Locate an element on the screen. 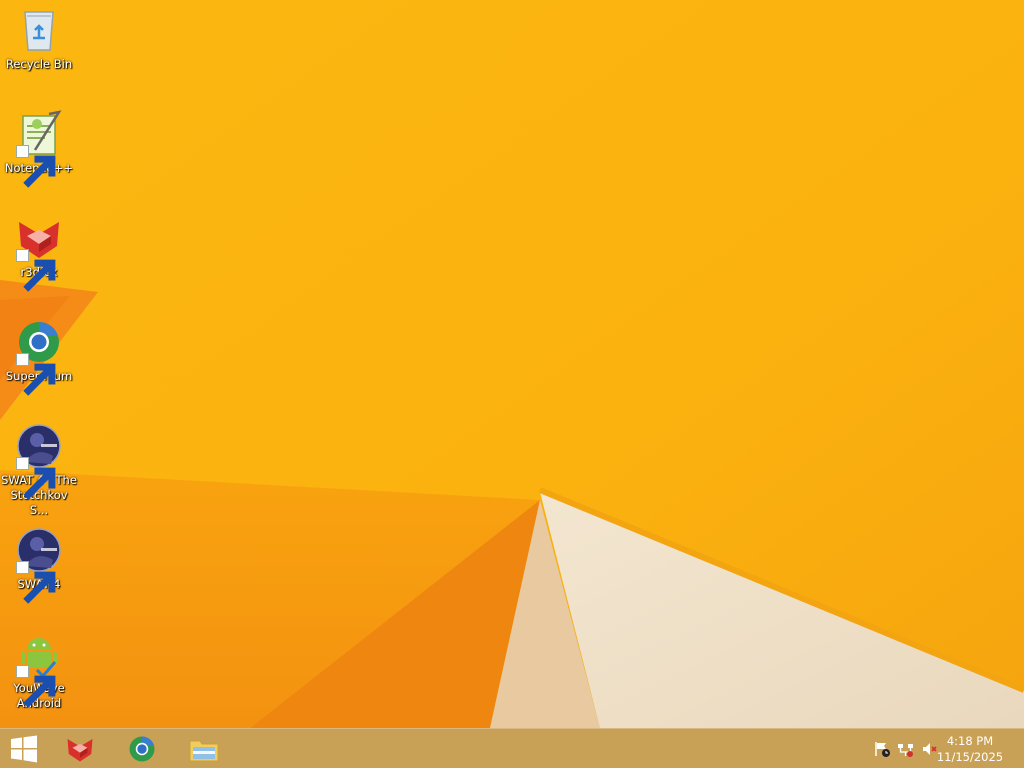 The height and width of the screenshot is (768, 1024). action-center-flag-icon is located at coordinates (882, 749).